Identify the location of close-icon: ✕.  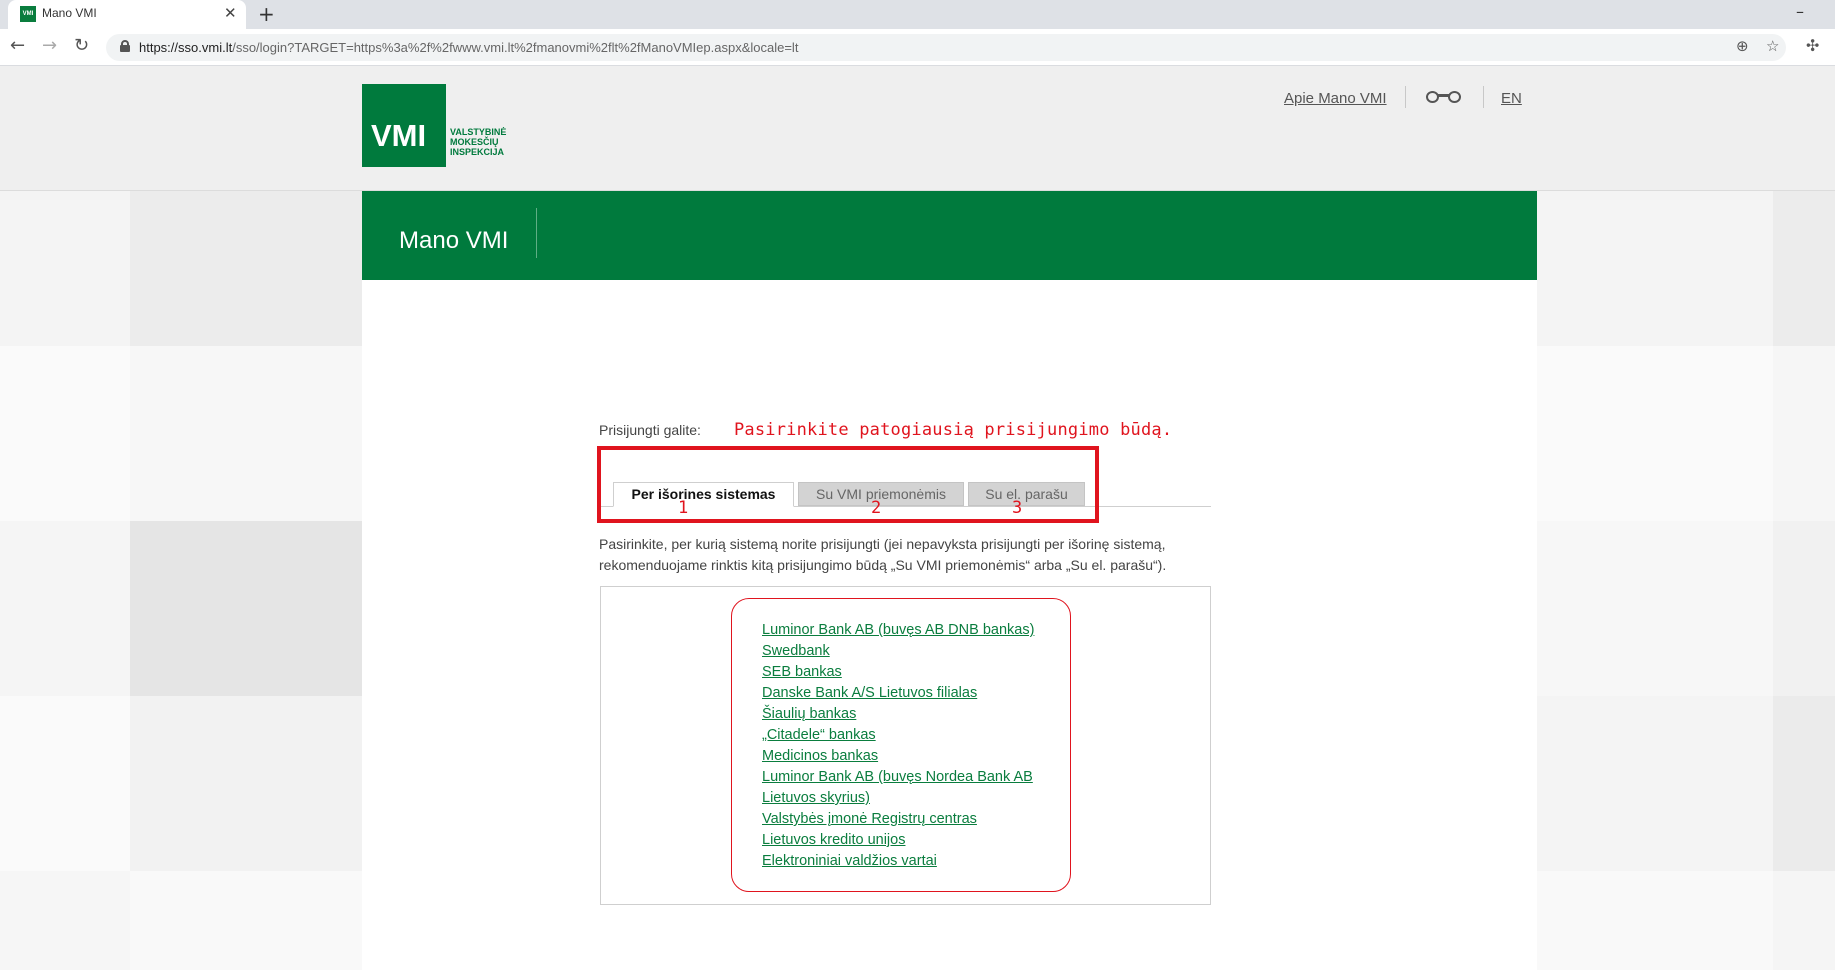
(230, 13).